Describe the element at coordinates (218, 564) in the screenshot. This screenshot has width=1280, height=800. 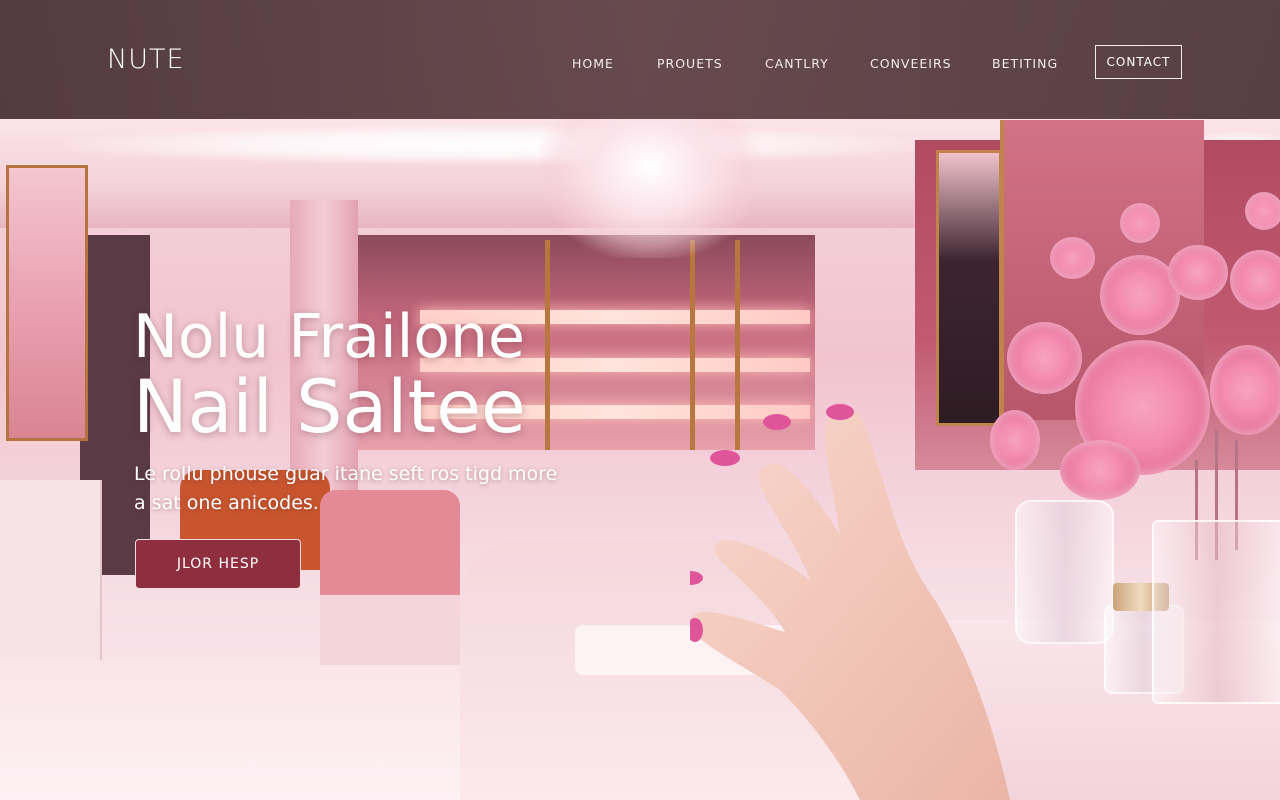
I see `cta-button: JLOR HESP` at that location.